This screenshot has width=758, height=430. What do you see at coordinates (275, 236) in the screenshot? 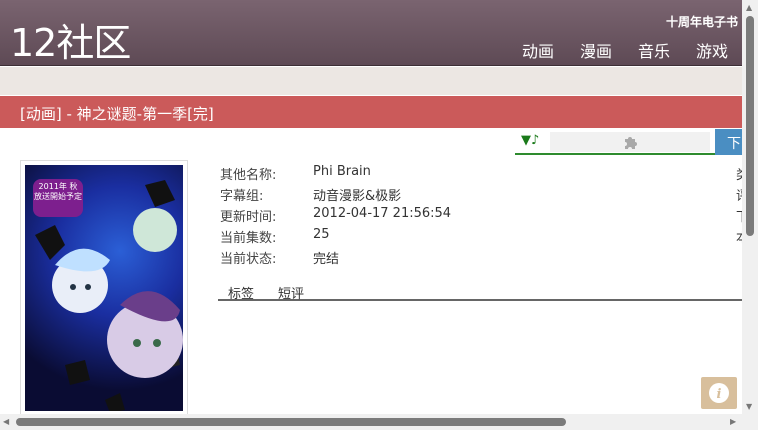
I see `info-row-episodes: 当前集数: 25` at bounding box center [275, 236].